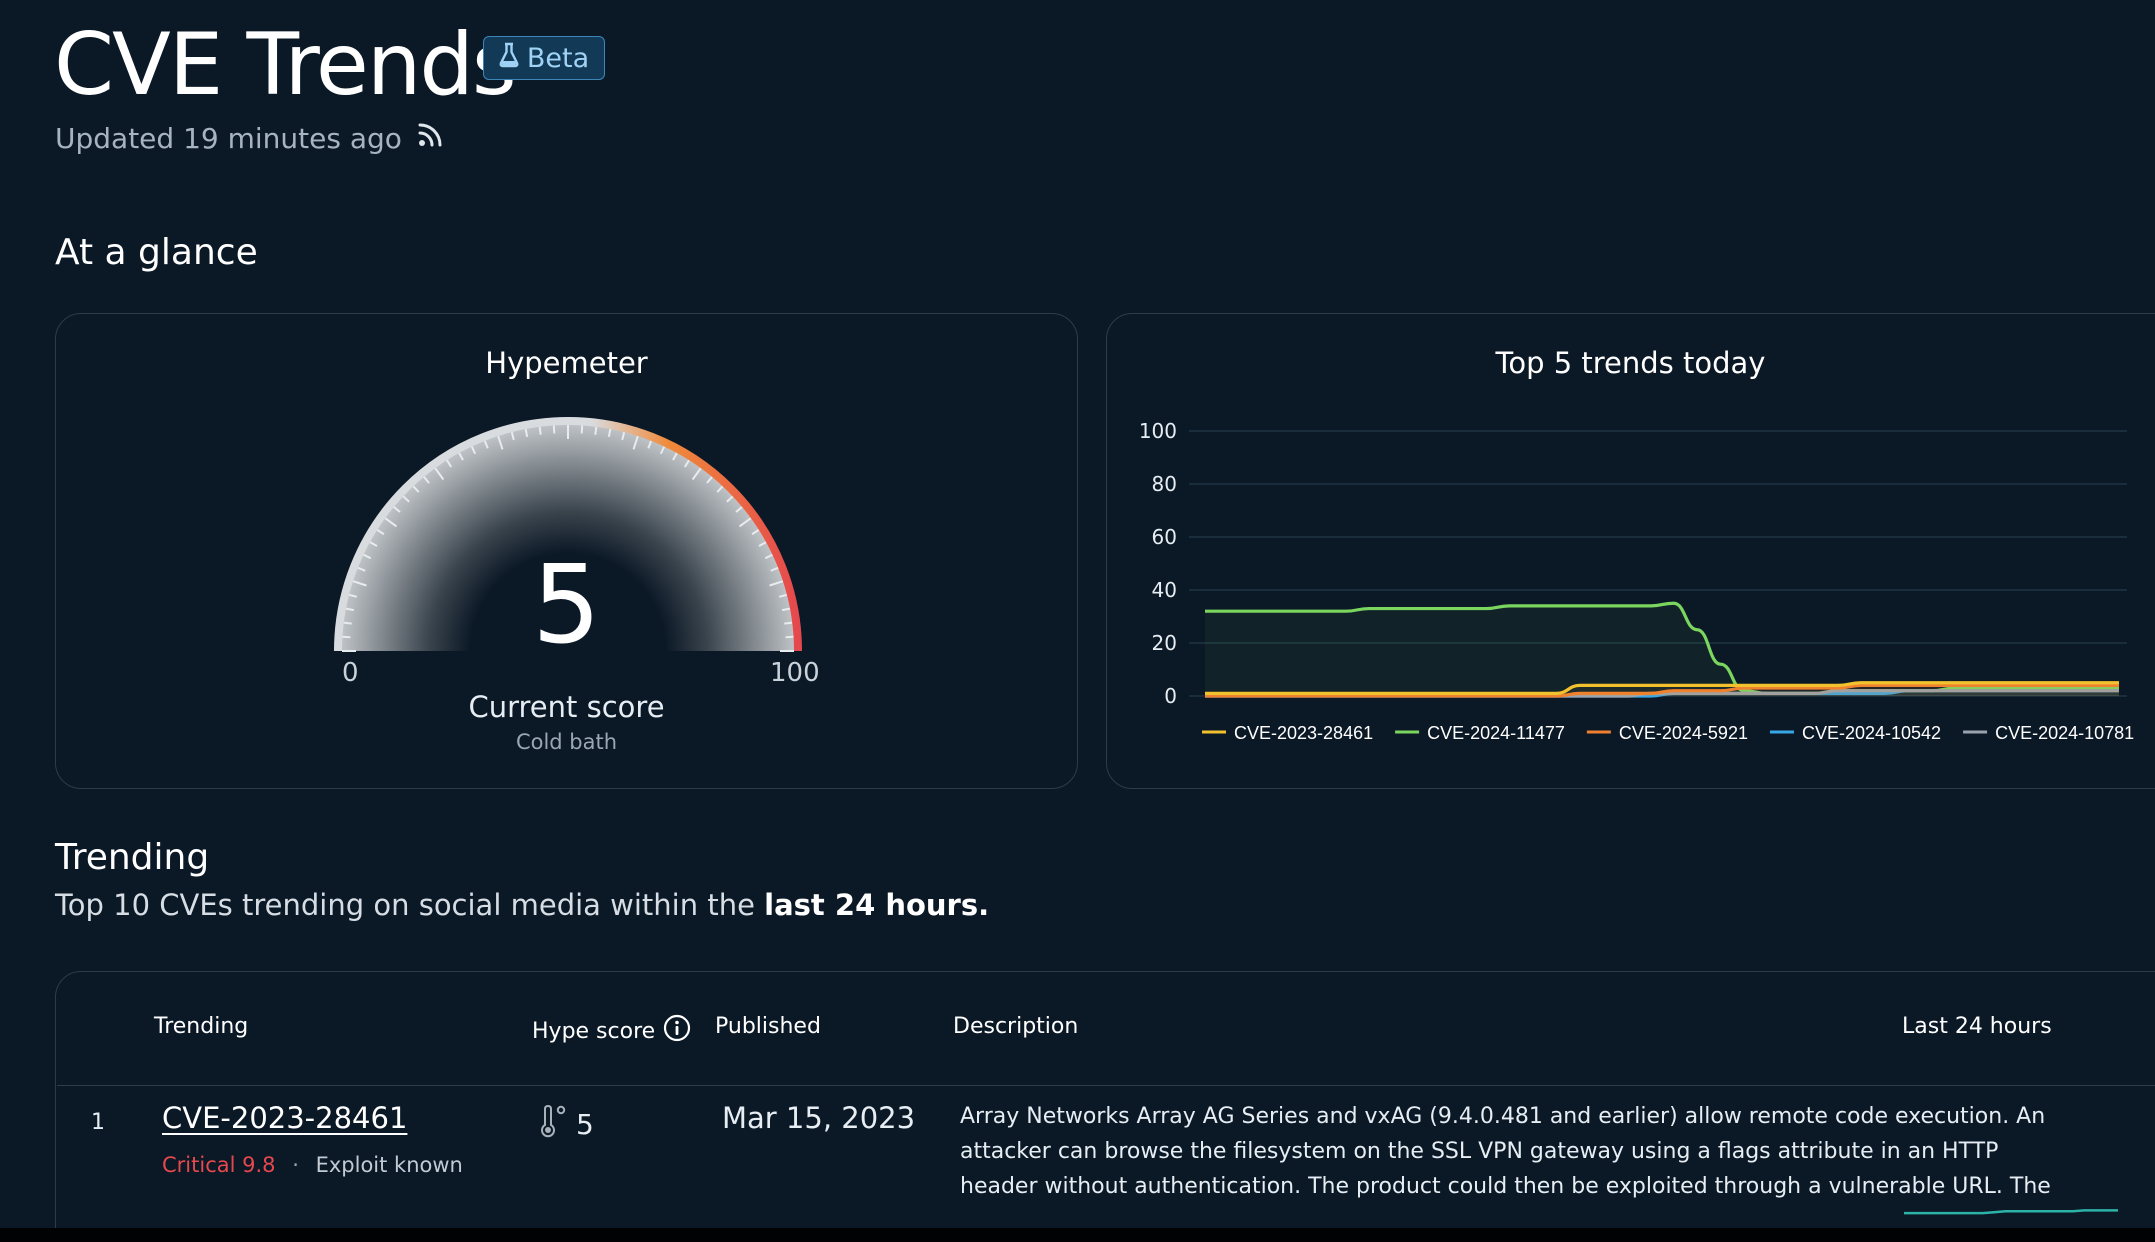 Image resolution: width=2155 pixels, height=1242 pixels. What do you see at coordinates (1016, 1026) in the screenshot?
I see `col-header-description: Description` at bounding box center [1016, 1026].